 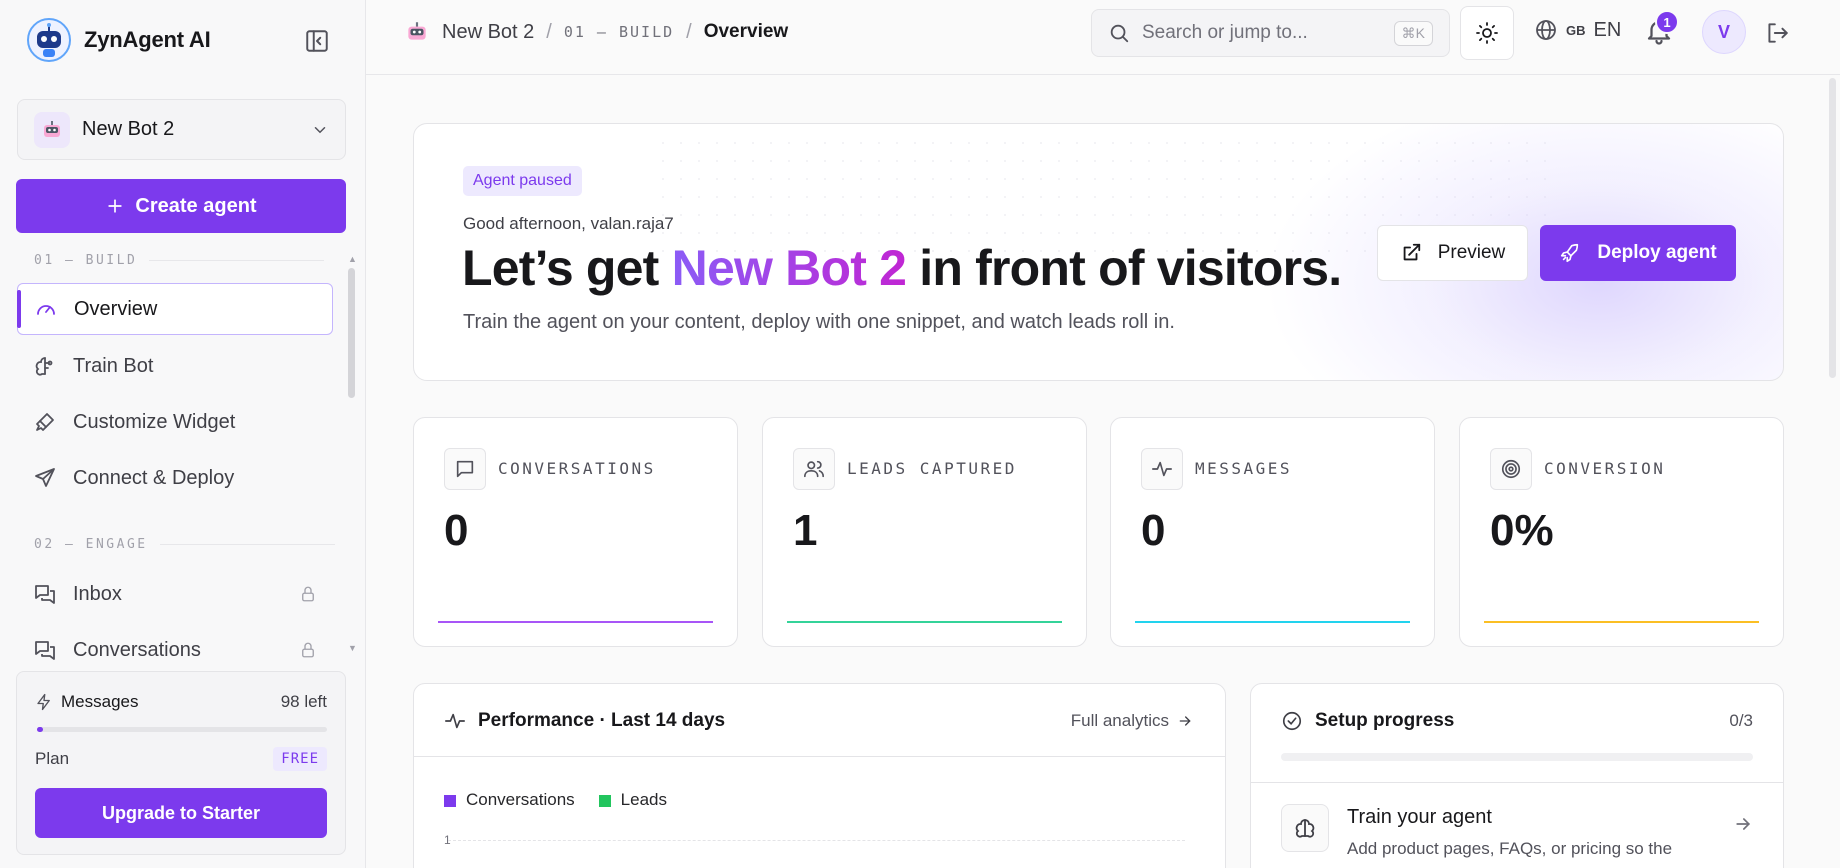 I want to click on globe-icon, so click(x=1546, y=30).